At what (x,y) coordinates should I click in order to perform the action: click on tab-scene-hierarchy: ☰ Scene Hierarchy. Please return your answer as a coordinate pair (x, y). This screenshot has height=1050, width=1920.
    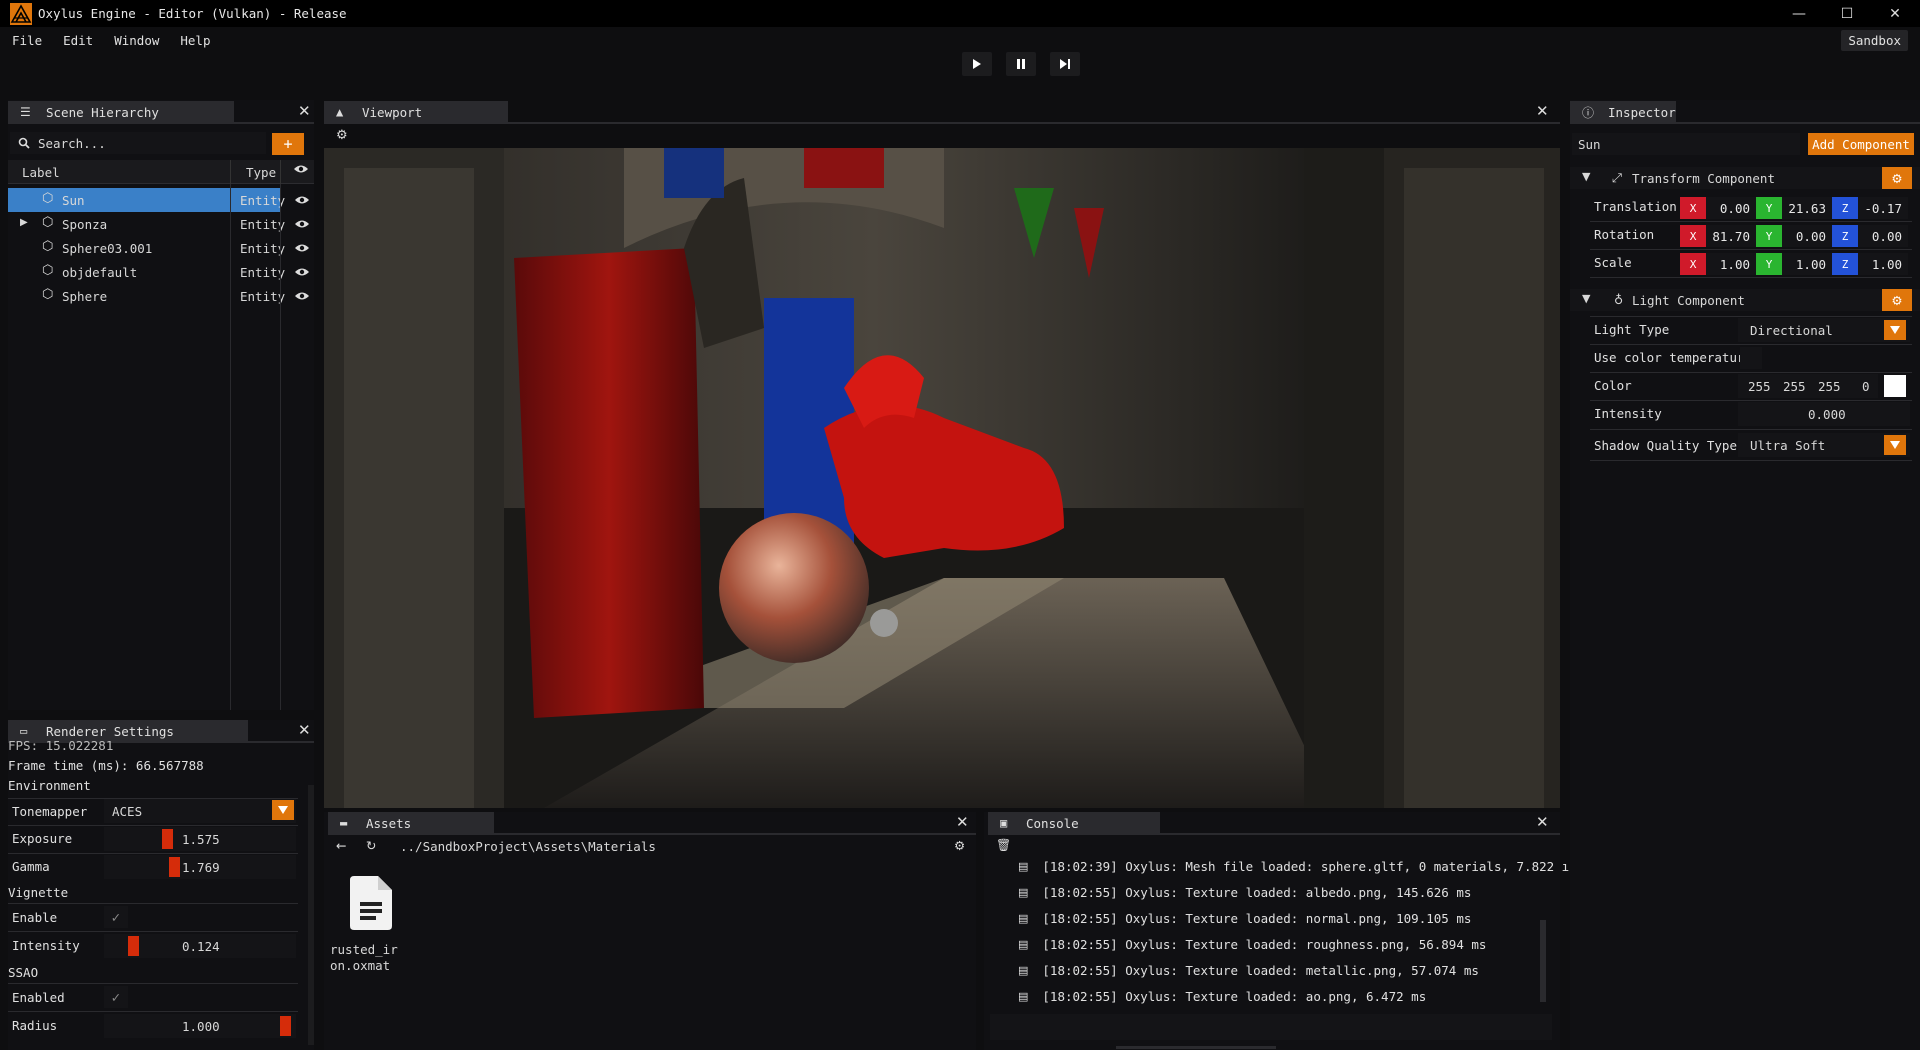
    Looking at the image, I should click on (121, 112).